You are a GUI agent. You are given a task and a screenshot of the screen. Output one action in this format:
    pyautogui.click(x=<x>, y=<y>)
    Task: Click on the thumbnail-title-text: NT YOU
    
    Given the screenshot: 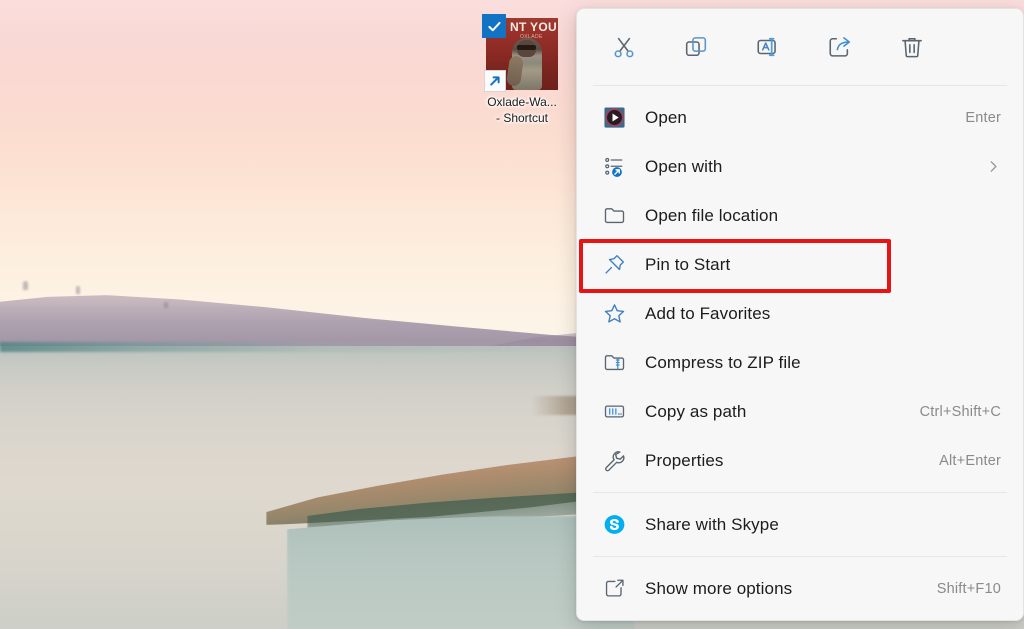 What is the action you would take?
    pyautogui.click(x=533, y=27)
    